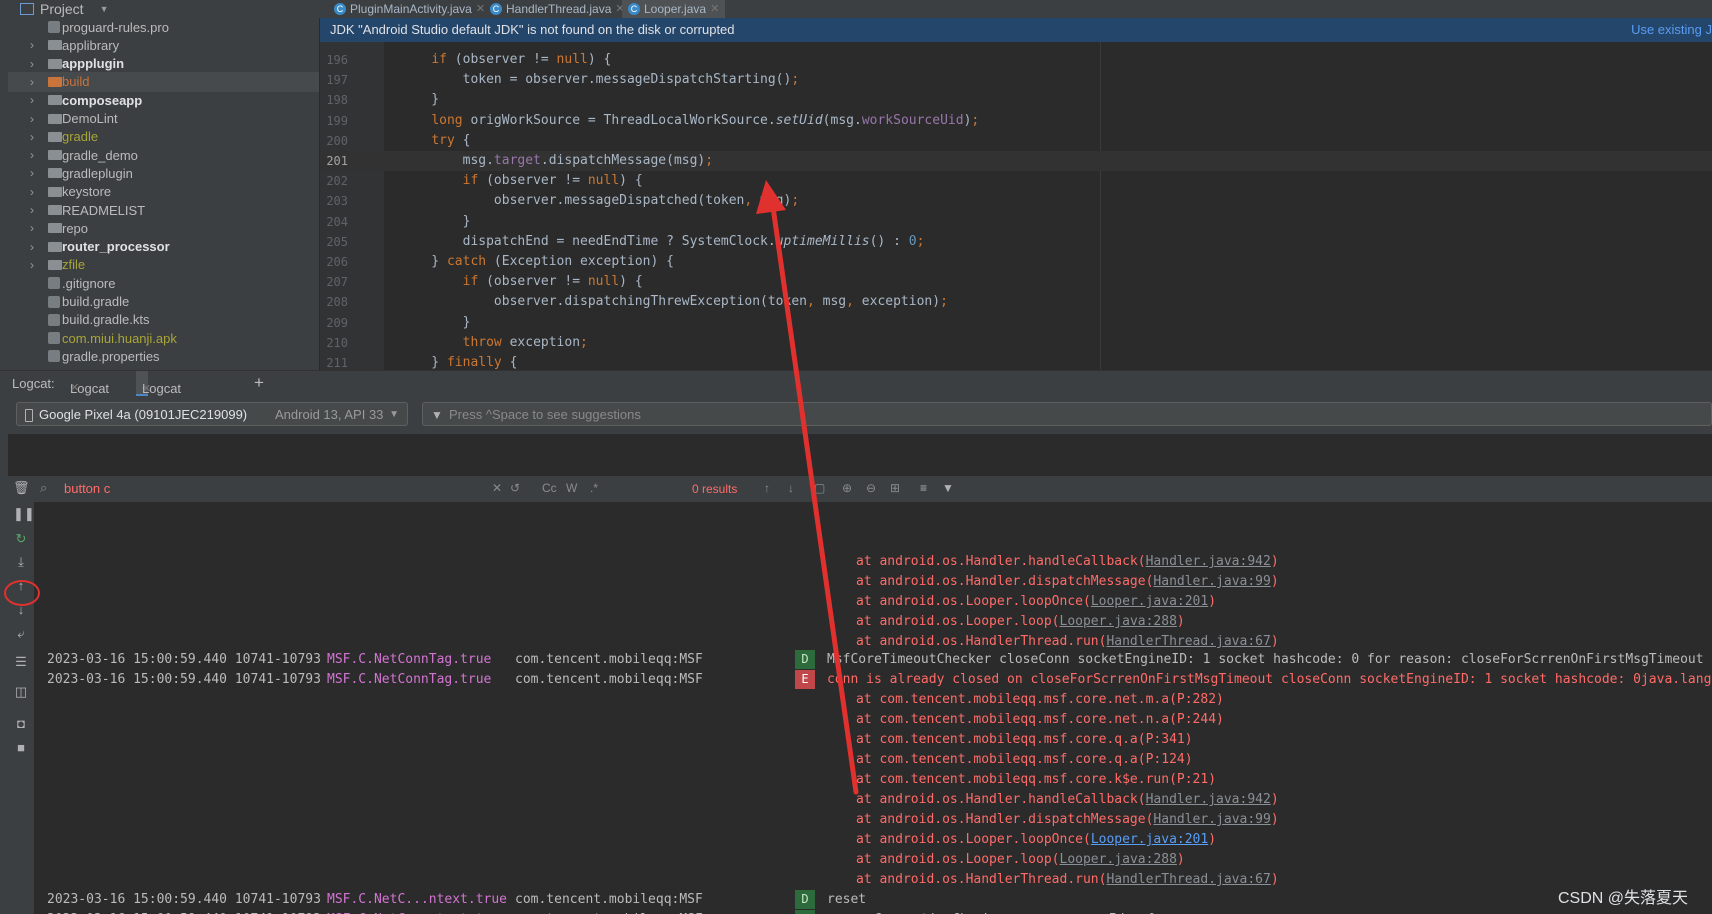  Describe the element at coordinates (856, 396) in the screenshot. I see `logcat-tab-bar: Logcat: Logcat ✕ Logcat (2) ✕ +` at that location.